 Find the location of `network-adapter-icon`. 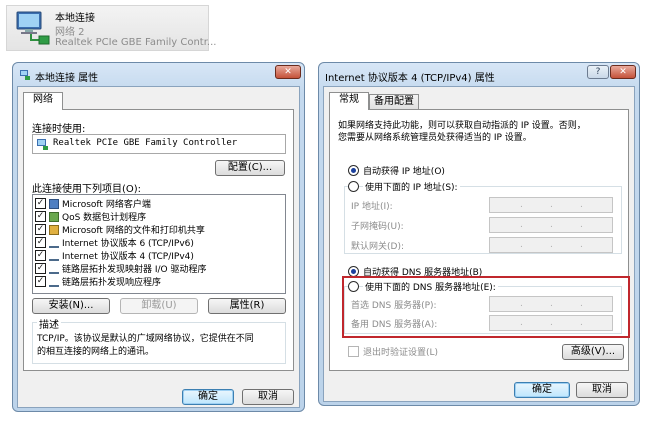

network-adapter-icon is located at coordinates (33, 28).